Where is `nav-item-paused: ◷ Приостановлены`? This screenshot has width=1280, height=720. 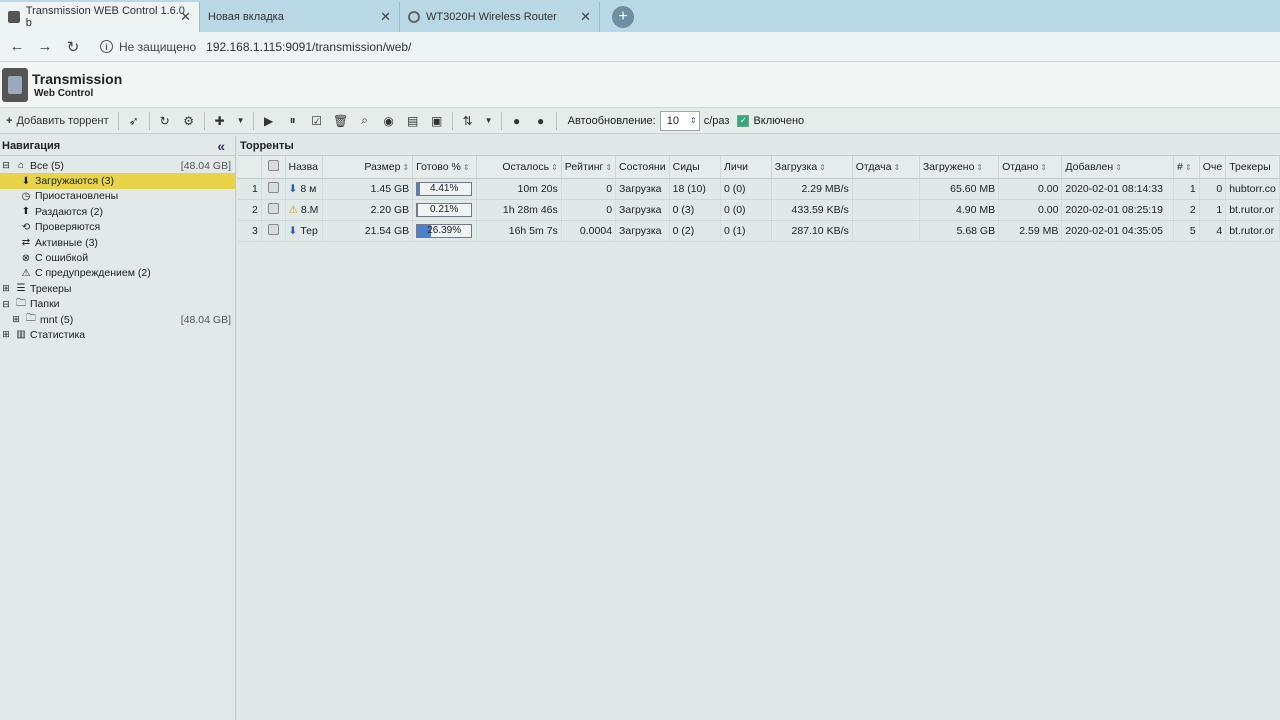
nav-item-paused: ◷ Приостановлены is located at coordinates (117, 196).